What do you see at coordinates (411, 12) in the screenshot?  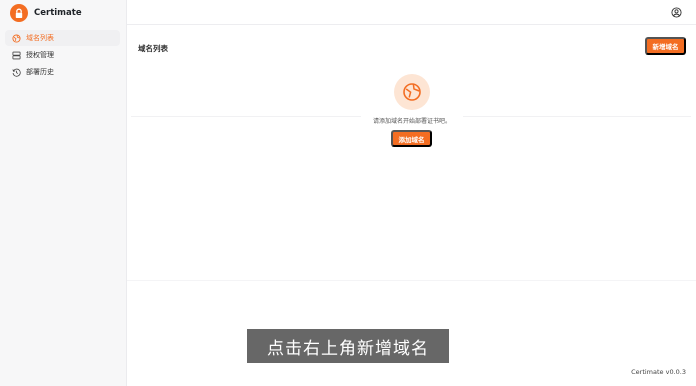 I see `topbar` at bounding box center [411, 12].